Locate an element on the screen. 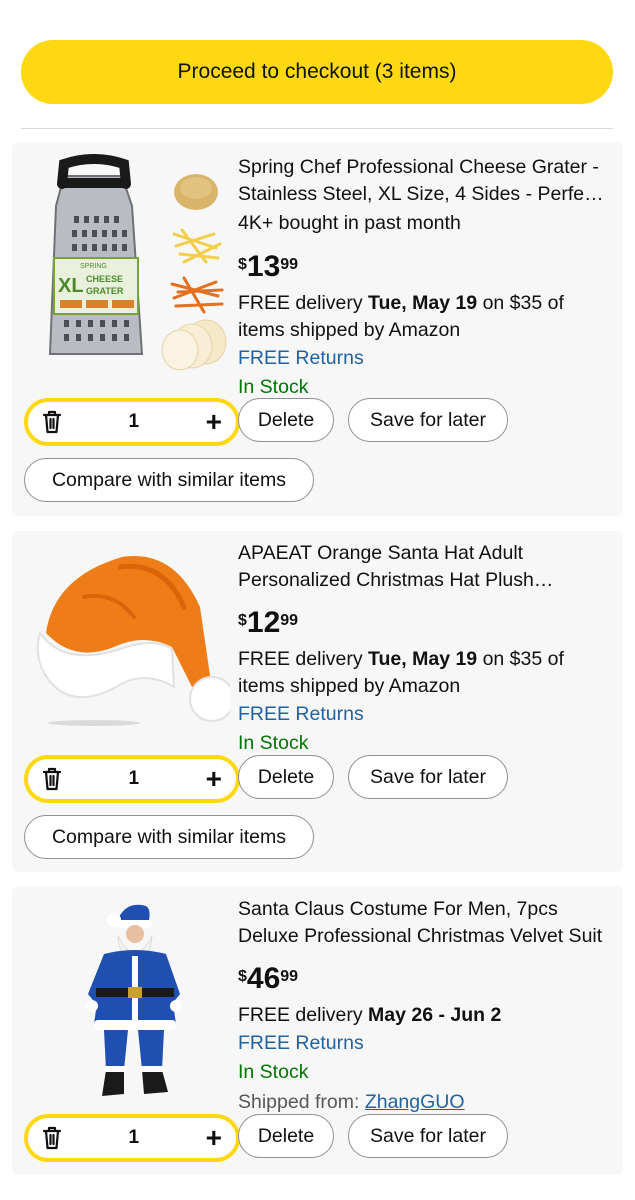 This screenshot has height=1200, width=635. price: $ 12 99 is located at coordinates (423, 626).